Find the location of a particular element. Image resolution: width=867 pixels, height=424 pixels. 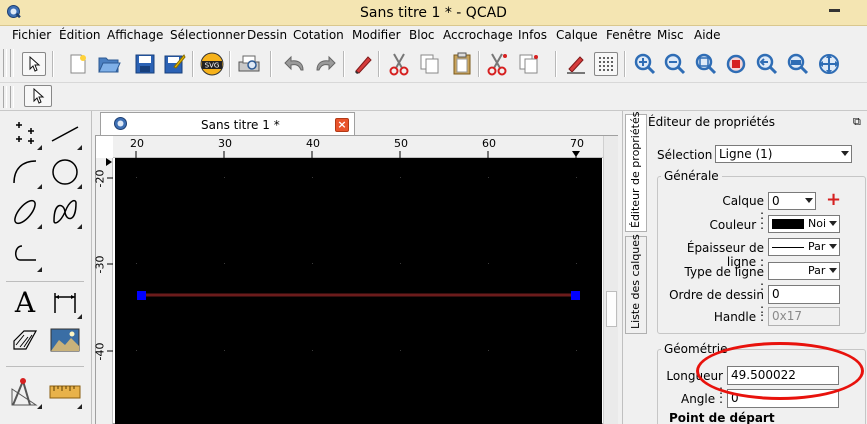

spline-tool-button is located at coordinates (65, 212).